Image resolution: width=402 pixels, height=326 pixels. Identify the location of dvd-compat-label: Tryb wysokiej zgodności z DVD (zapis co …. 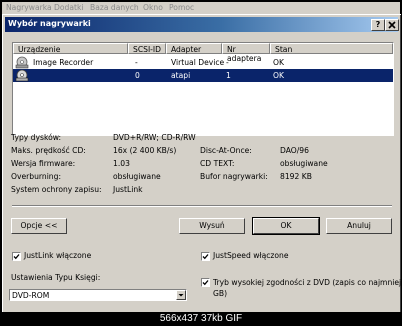
(307, 282).